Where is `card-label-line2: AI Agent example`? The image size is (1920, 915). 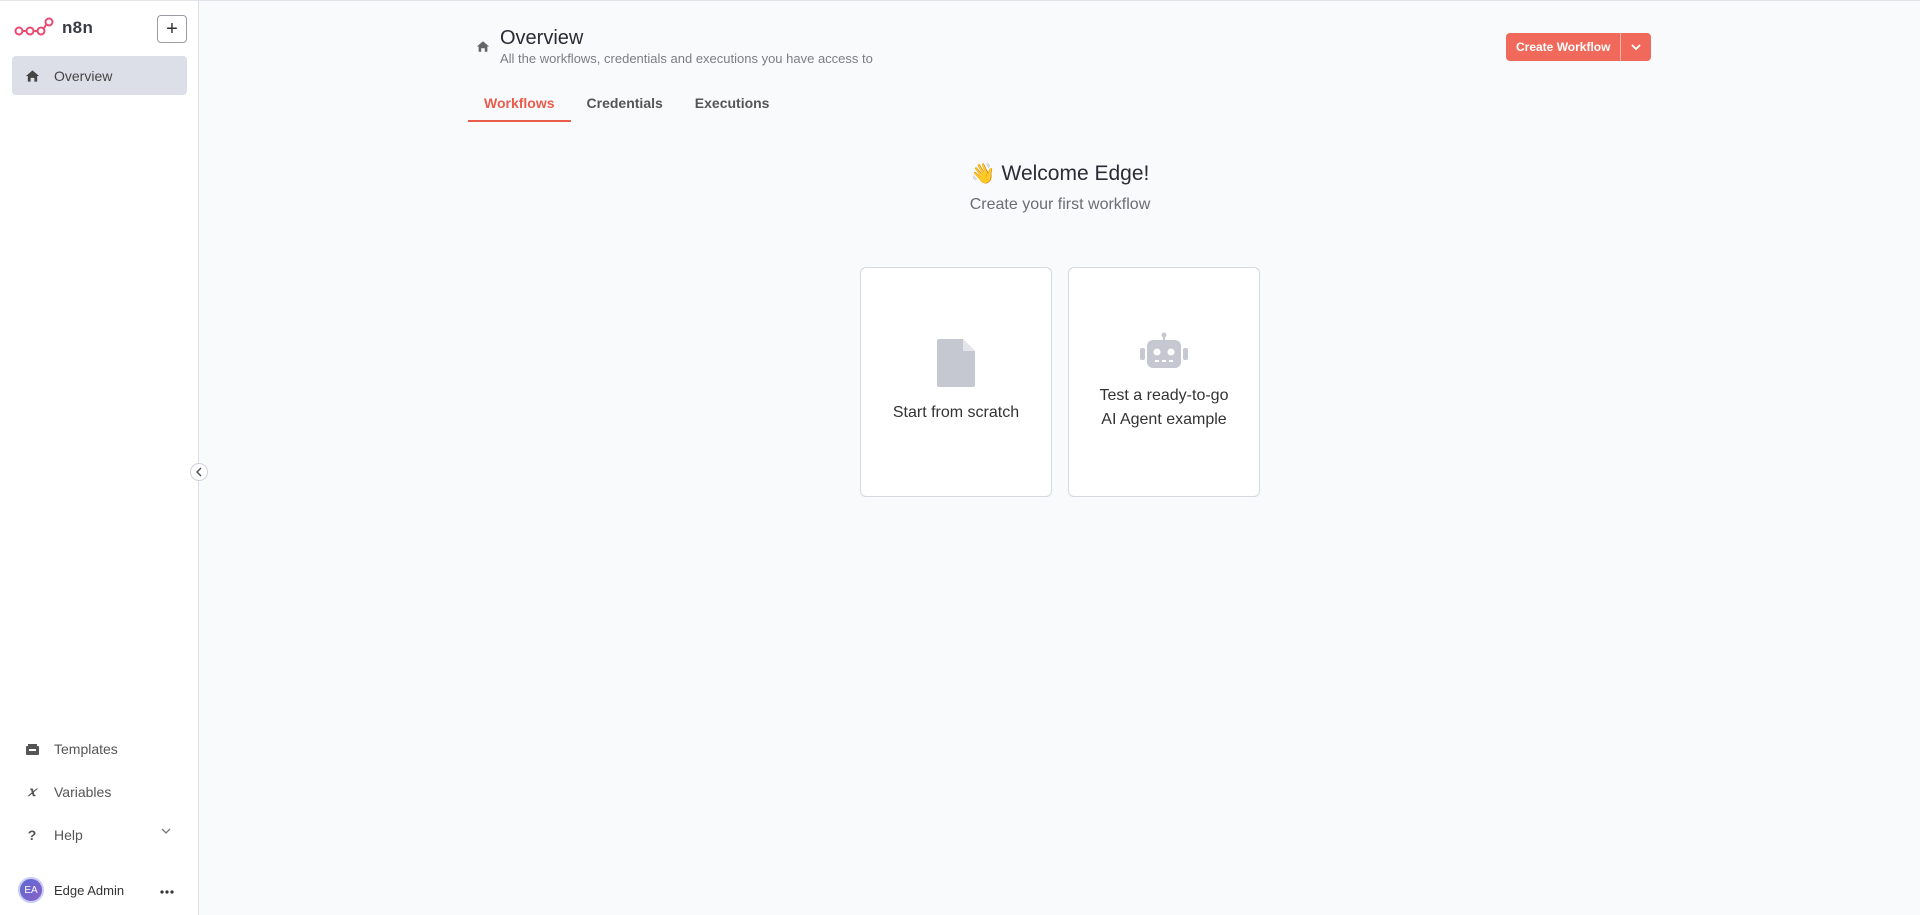
card-label-line2: AI Agent example is located at coordinates (1164, 419).